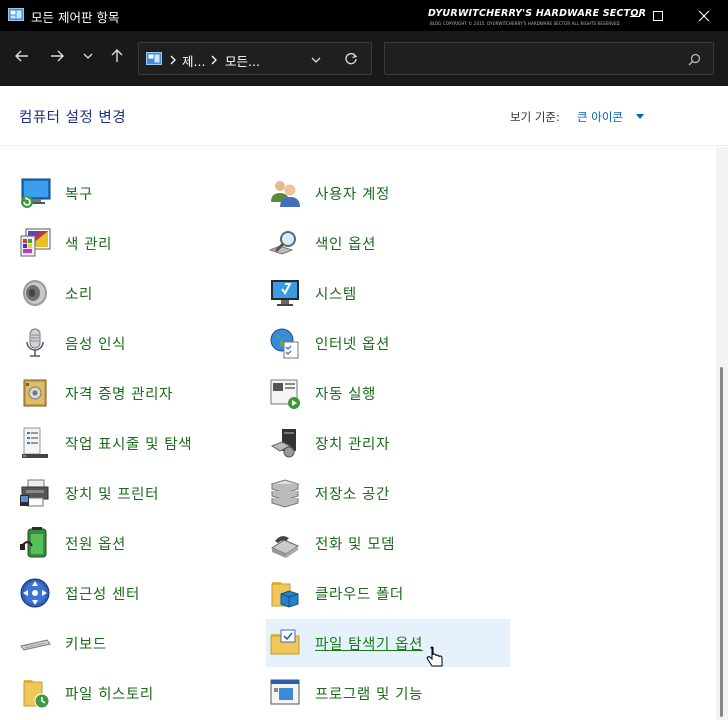 The width and height of the screenshot is (728, 720). I want to click on refresh-icon, so click(351, 59).